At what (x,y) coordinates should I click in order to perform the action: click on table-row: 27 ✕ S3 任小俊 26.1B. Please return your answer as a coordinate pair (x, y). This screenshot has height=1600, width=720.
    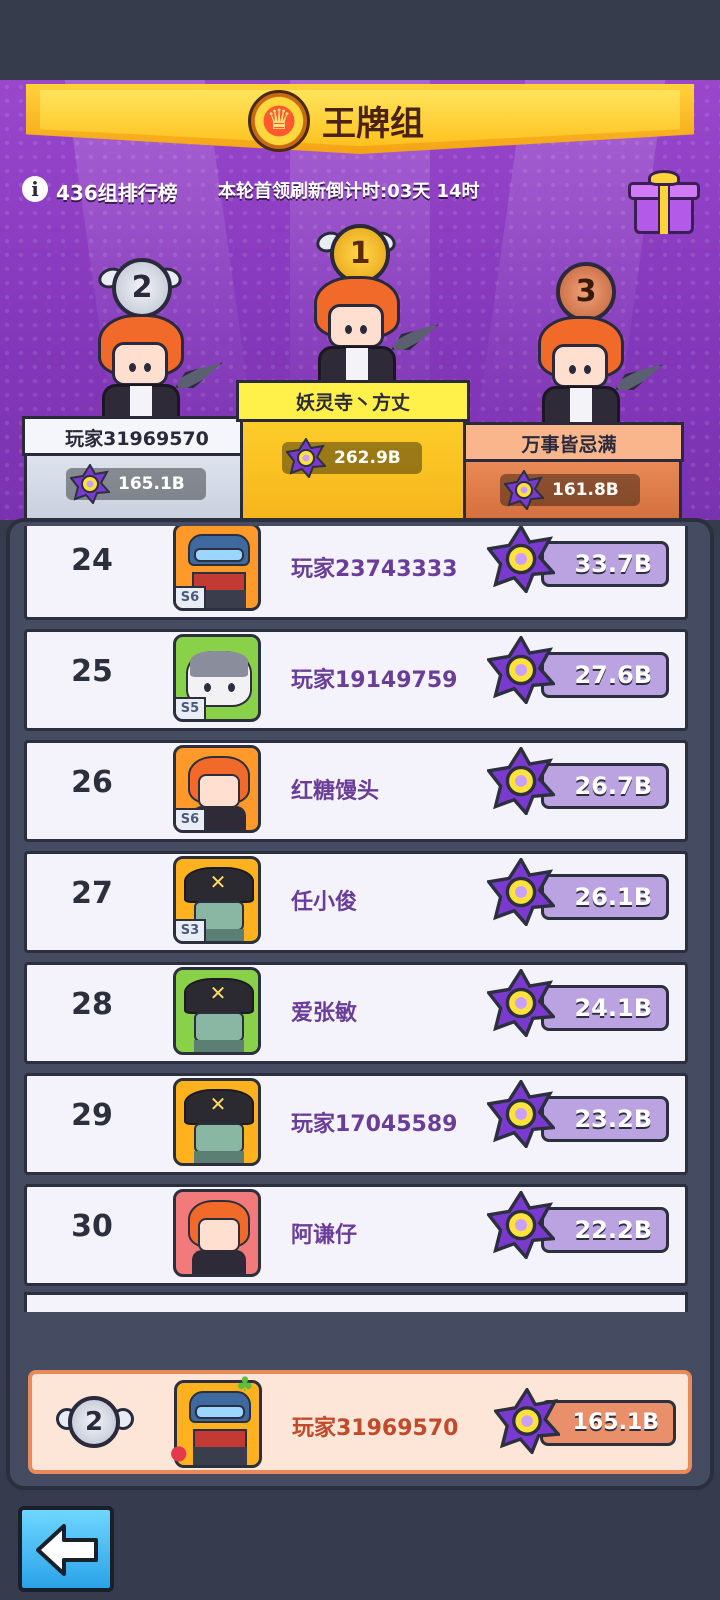
    Looking at the image, I should click on (356, 902).